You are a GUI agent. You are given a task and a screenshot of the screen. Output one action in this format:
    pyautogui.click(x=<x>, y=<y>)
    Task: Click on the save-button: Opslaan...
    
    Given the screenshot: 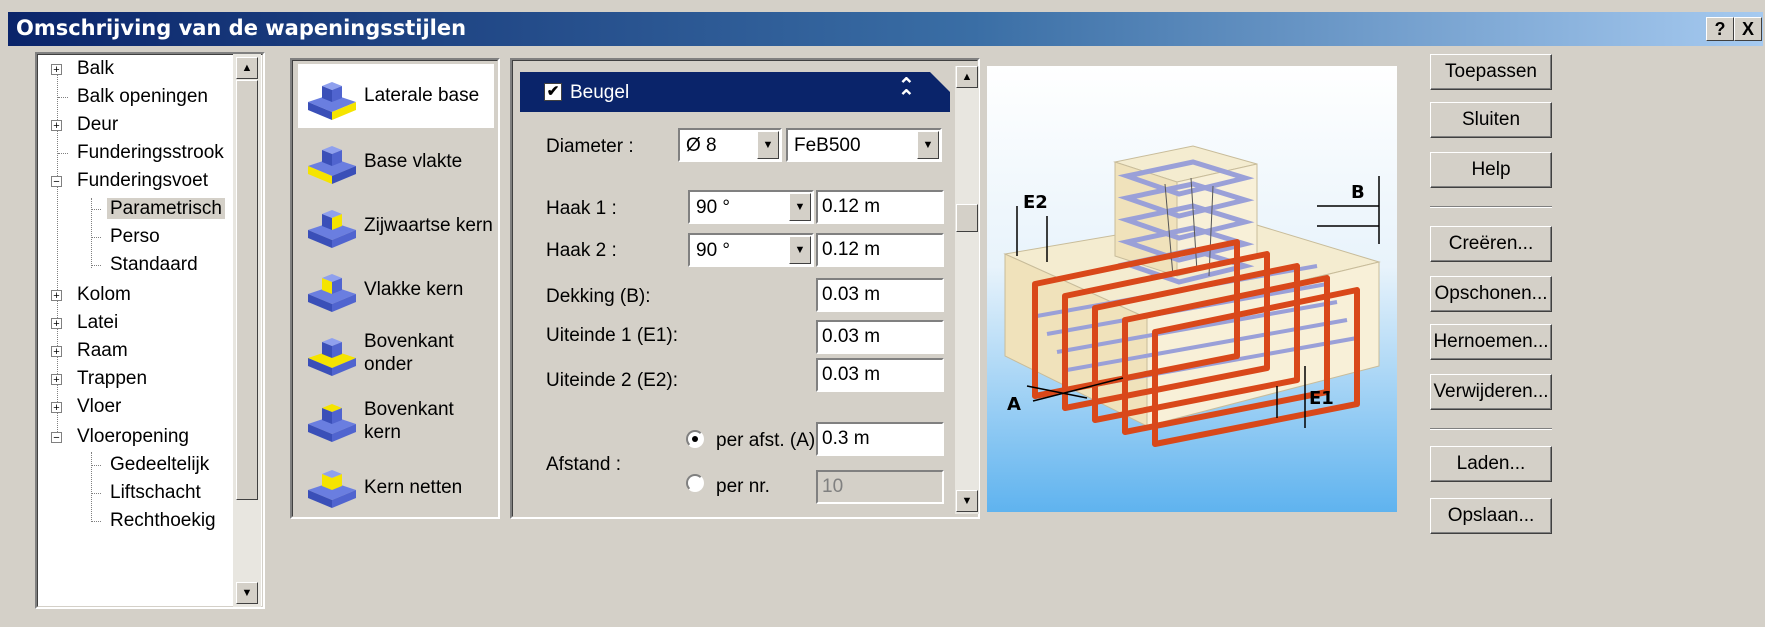 What is the action you would take?
    pyautogui.click(x=1491, y=516)
    